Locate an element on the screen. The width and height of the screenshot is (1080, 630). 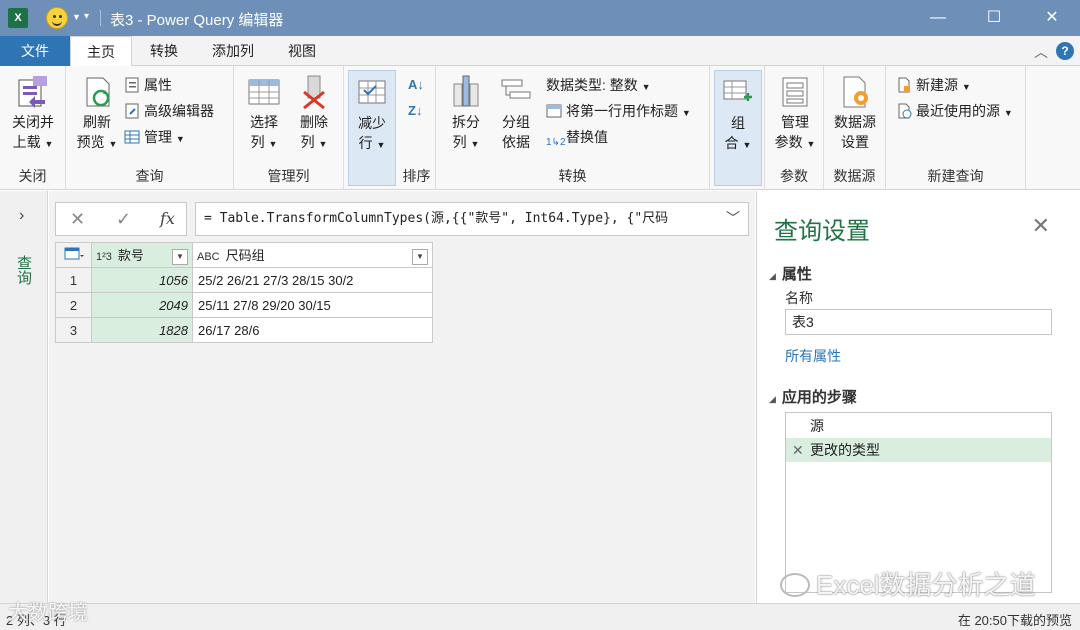
group-label: 排序 is located at coordinates (416, 176).